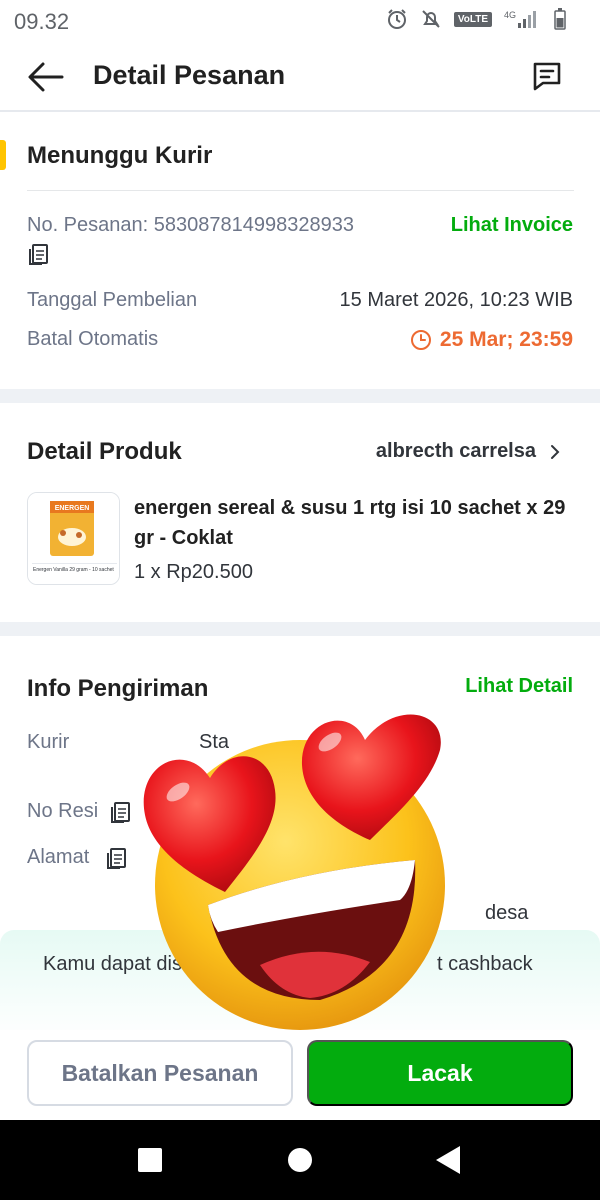 Image resolution: width=600 pixels, height=1200 pixels. I want to click on cancel-order-button: Batalkan Pesanan, so click(160, 1073).